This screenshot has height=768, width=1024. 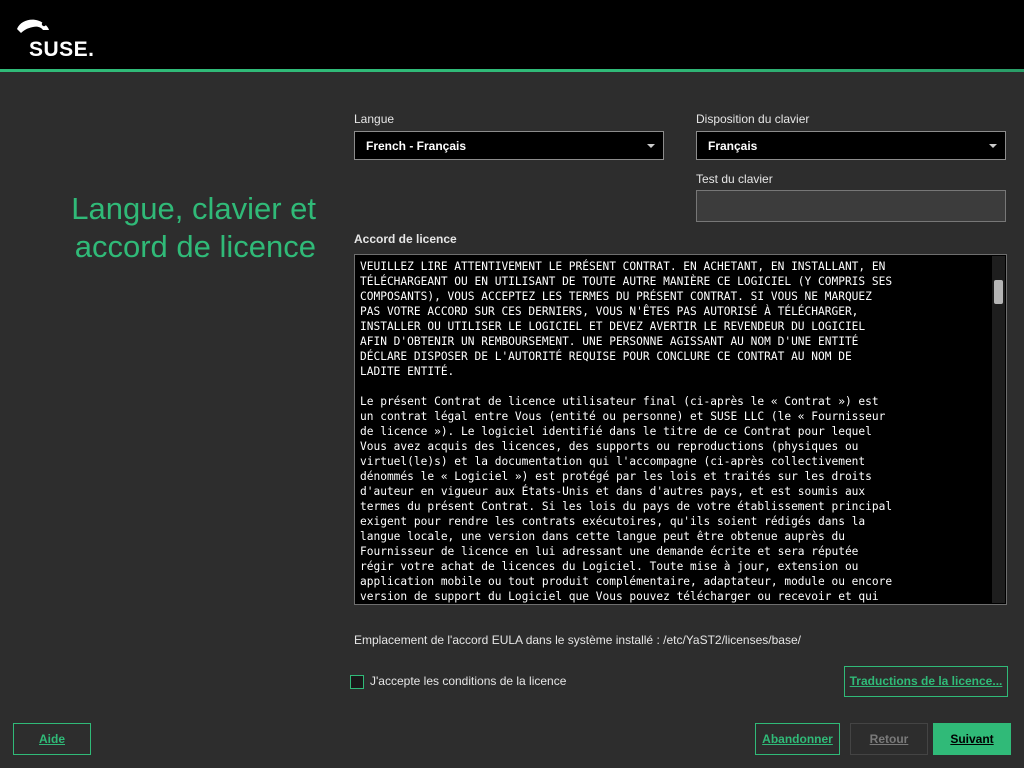 I want to click on keyboard-select-value: Français, so click(x=733, y=146).